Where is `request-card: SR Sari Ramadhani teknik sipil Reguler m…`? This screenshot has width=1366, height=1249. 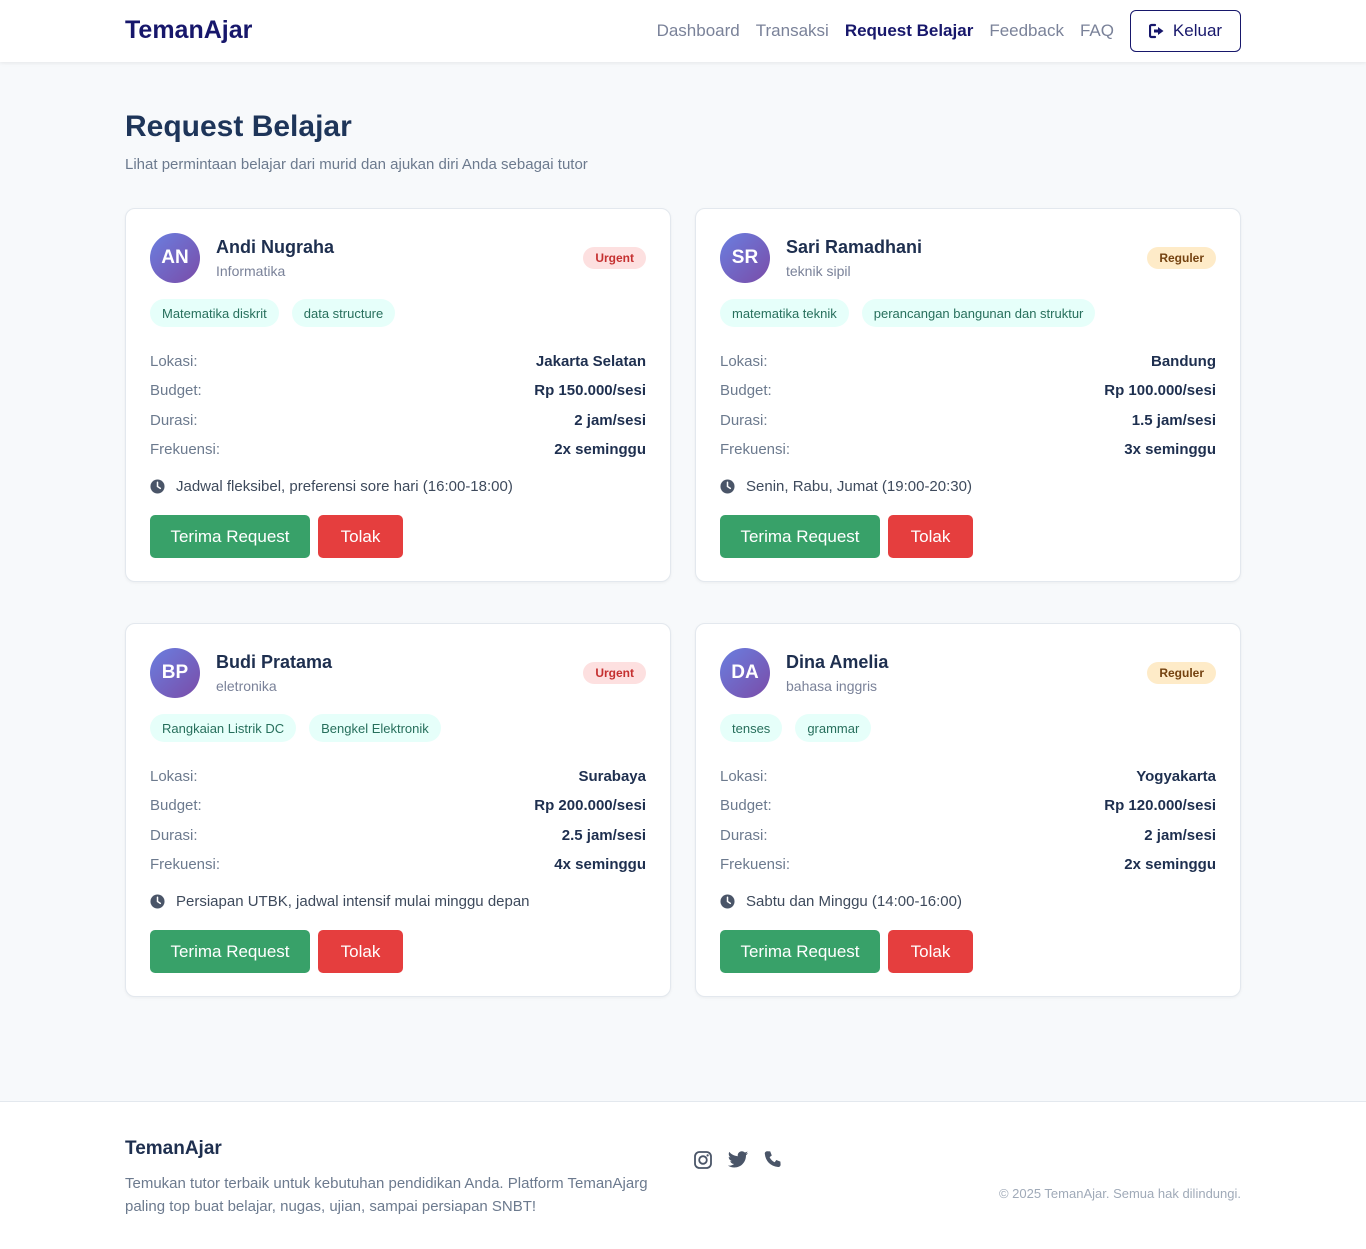 request-card: SR Sari Ramadhani teknik sipil Reguler m… is located at coordinates (968, 395).